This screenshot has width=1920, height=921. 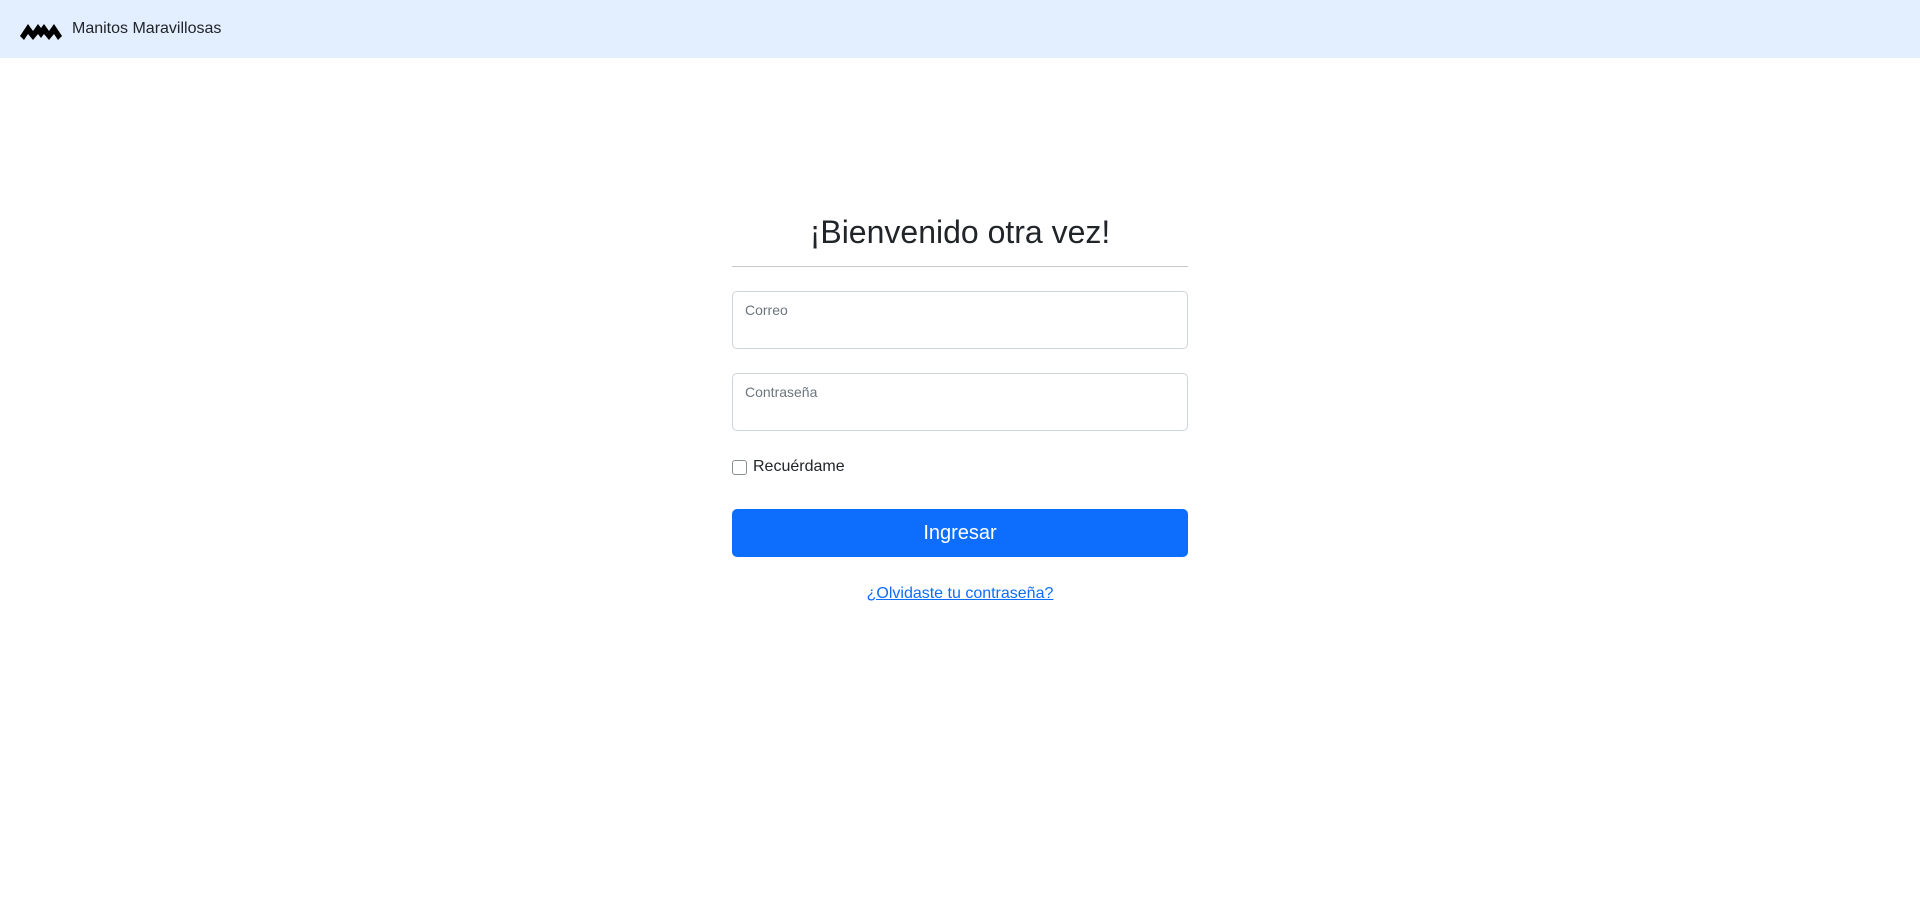 I want to click on mm-logo-icon, so click(x=41, y=29).